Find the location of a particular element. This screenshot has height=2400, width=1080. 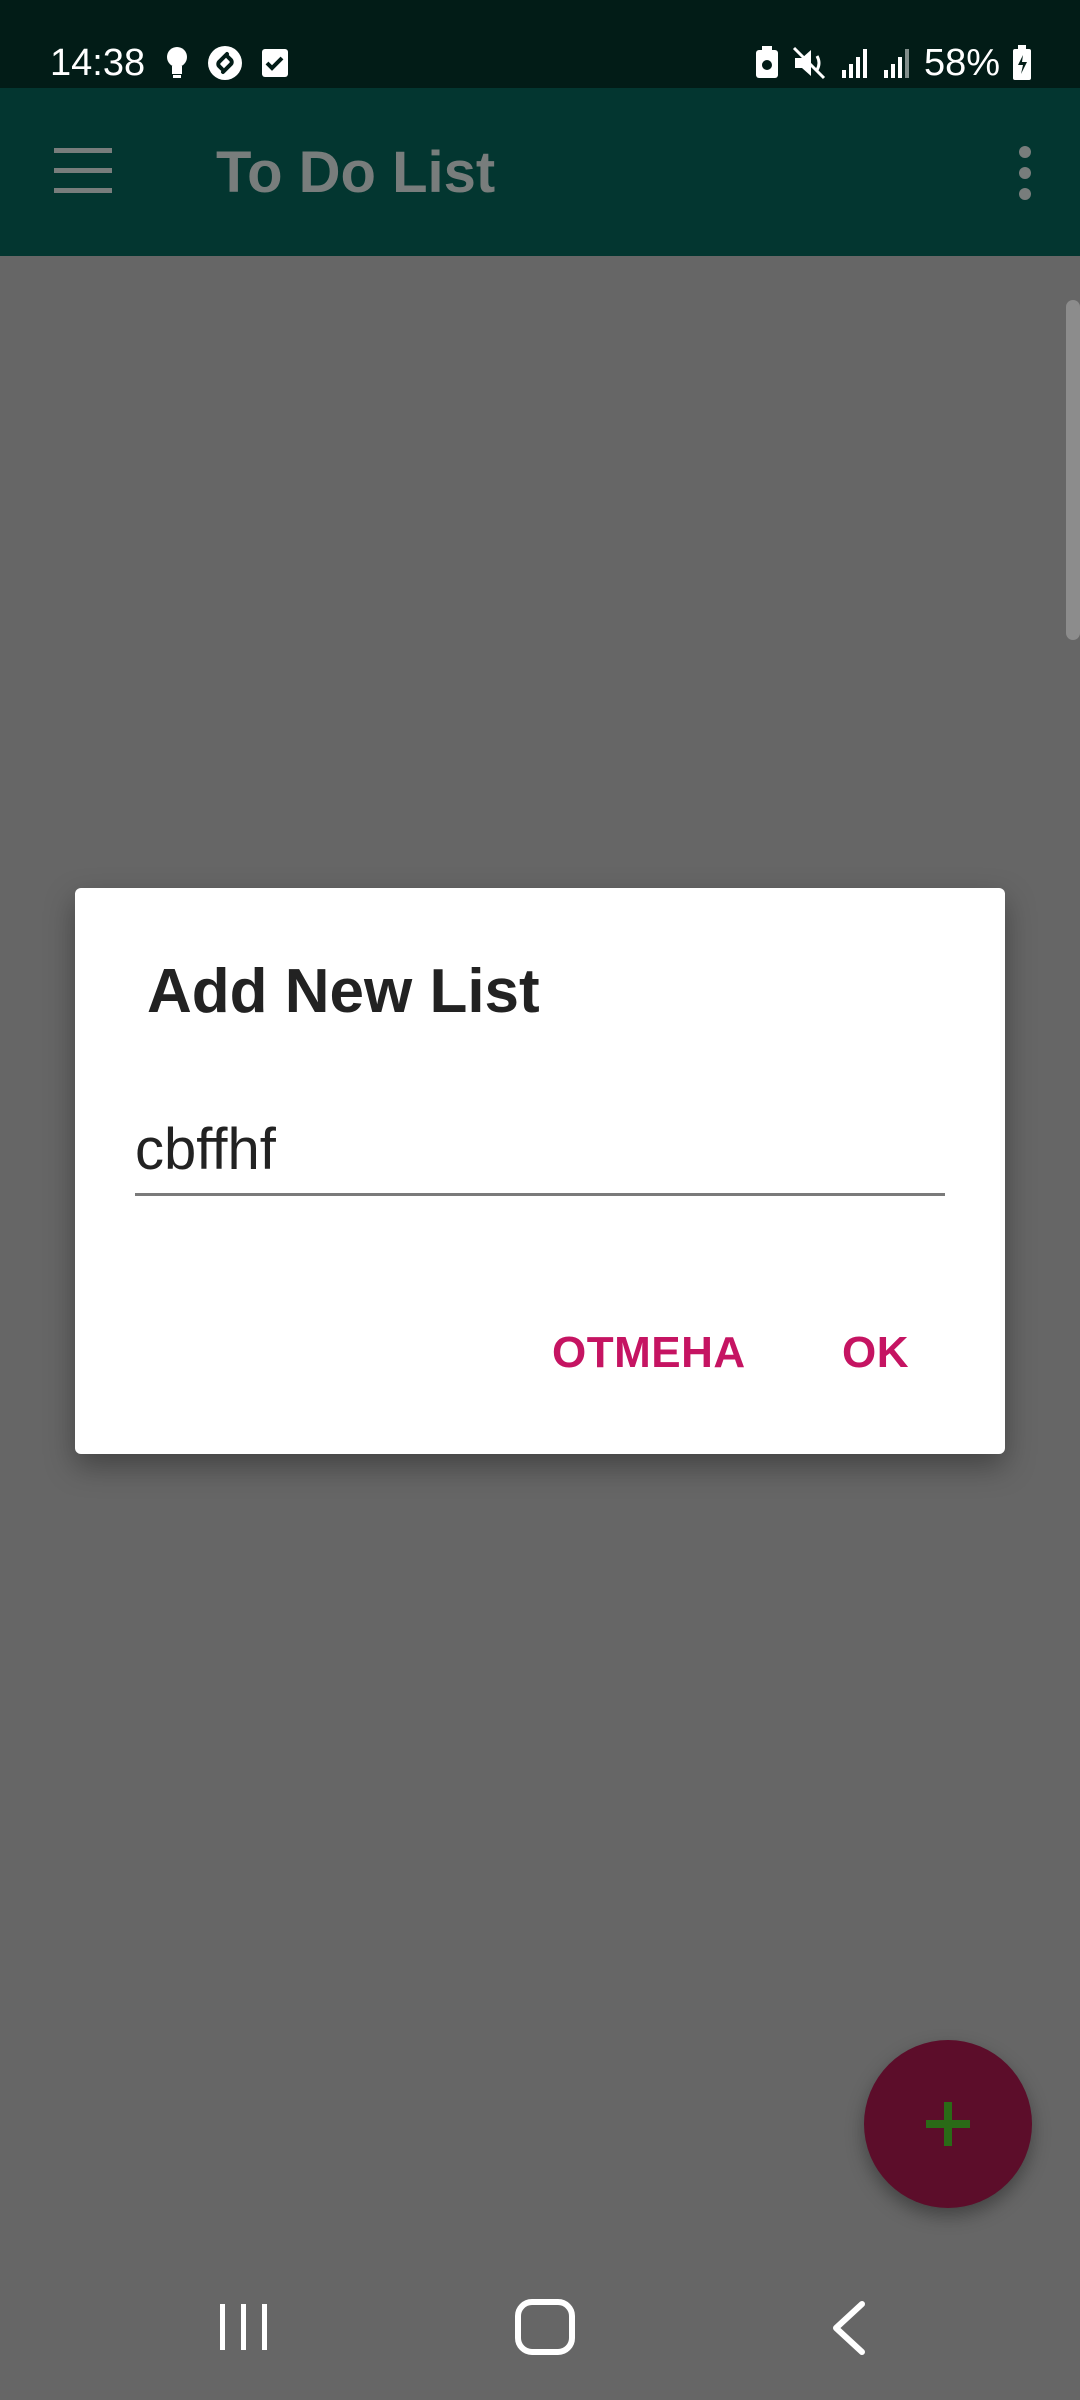

navigation-bar is located at coordinates (540, 2326).